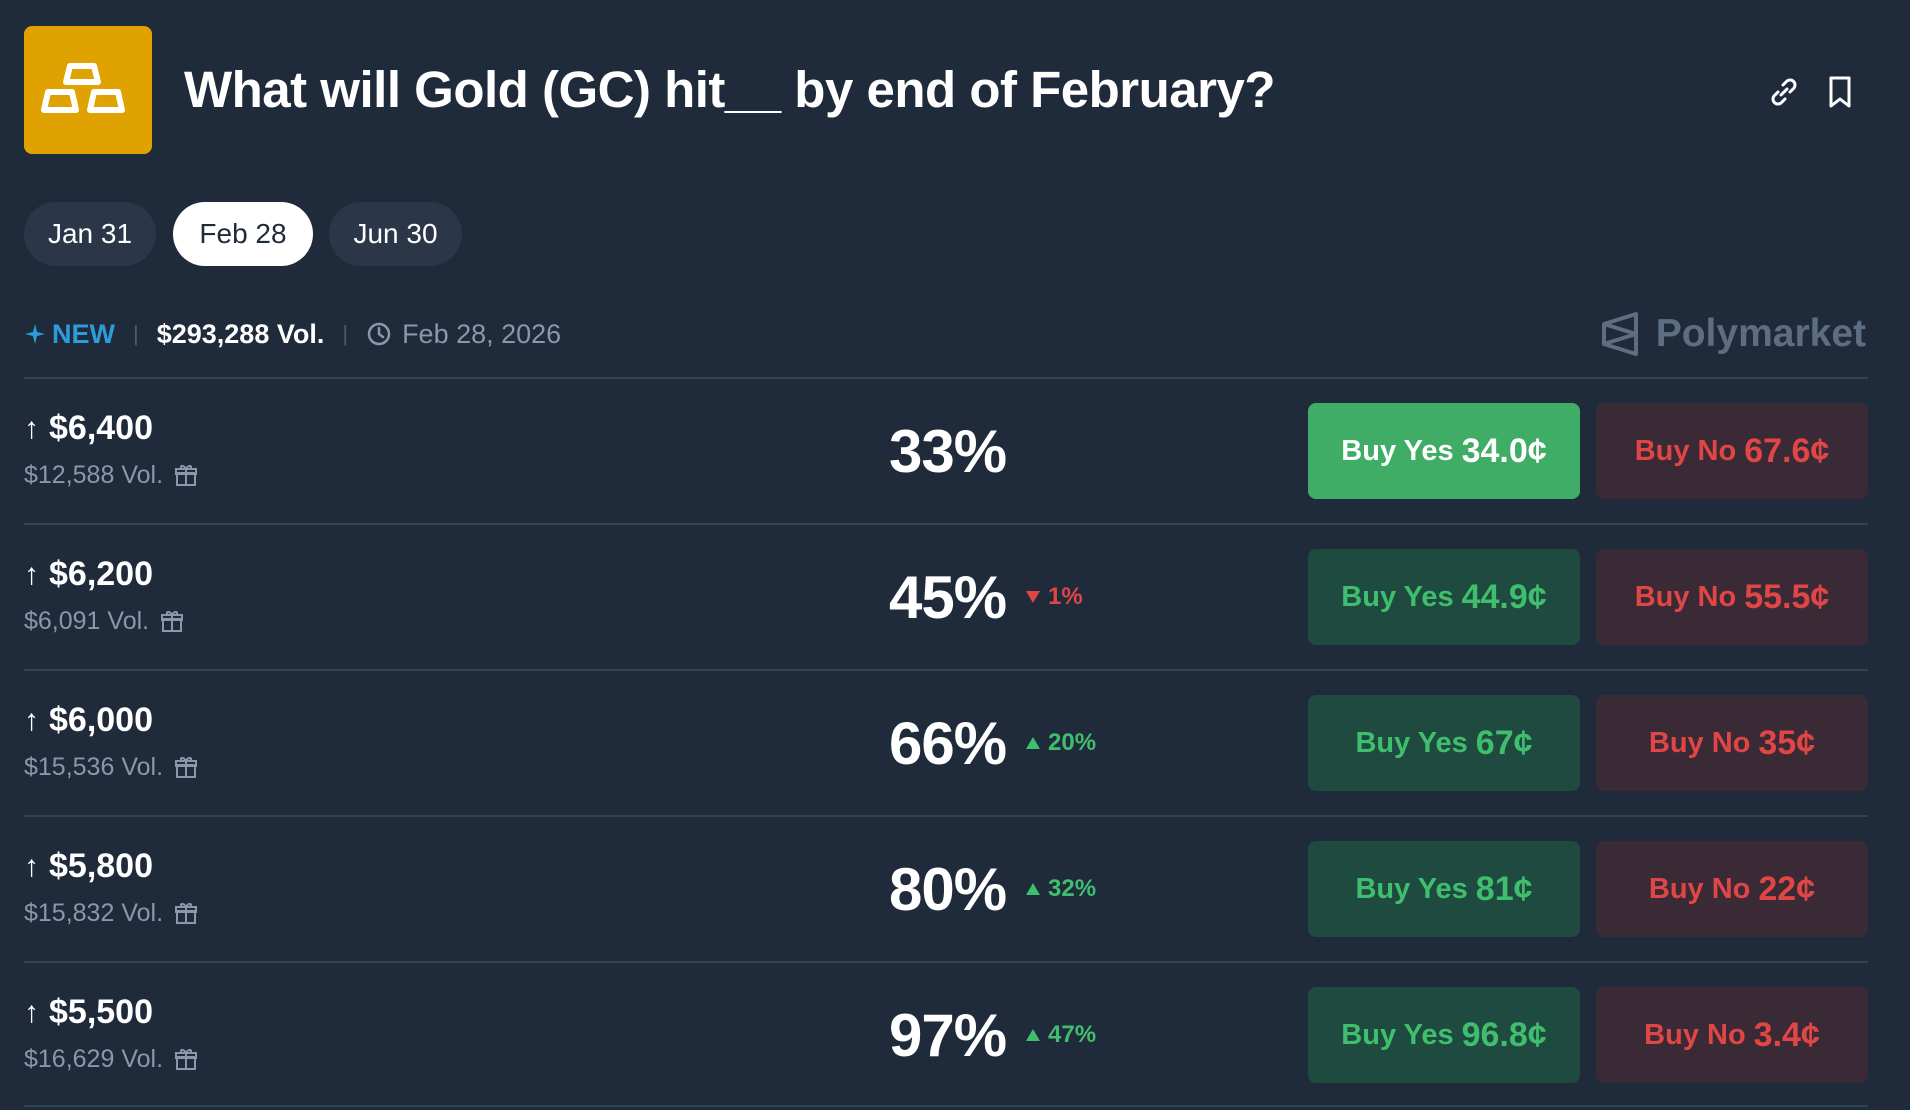 The width and height of the screenshot is (1910, 1110). I want to click on strike-price: ↑ $6,200, so click(88, 574).